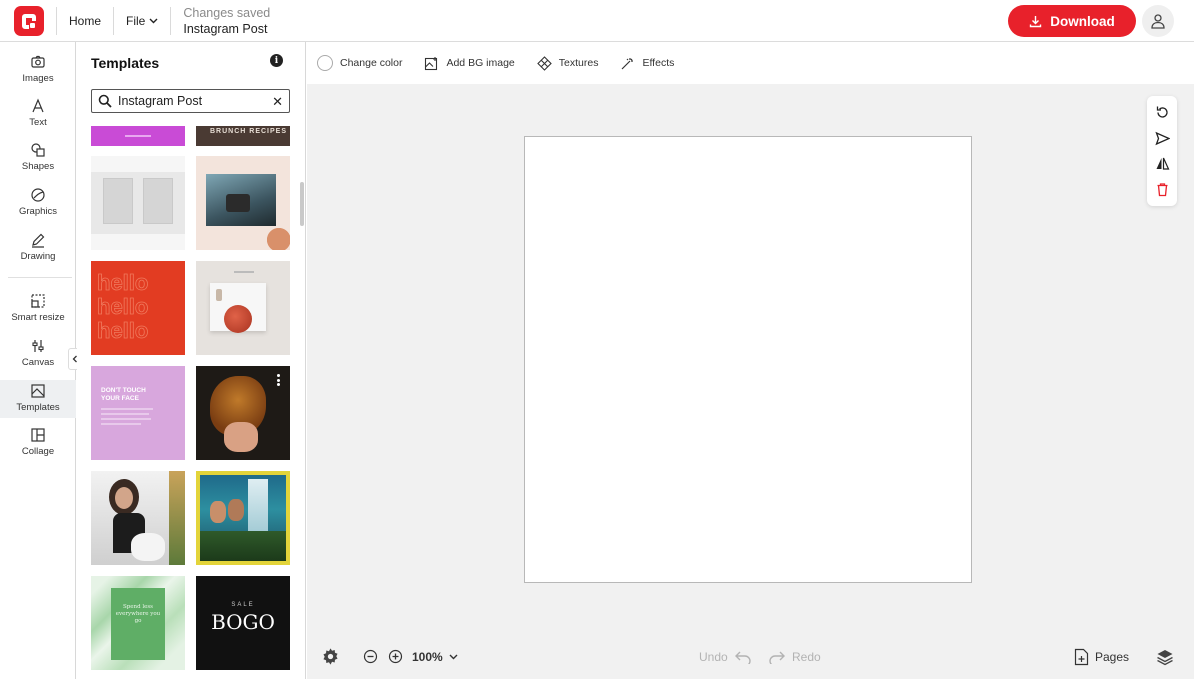 The height and width of the screenshot is (679, 1194). I want to click on graphics-icon, so click(38, 195).